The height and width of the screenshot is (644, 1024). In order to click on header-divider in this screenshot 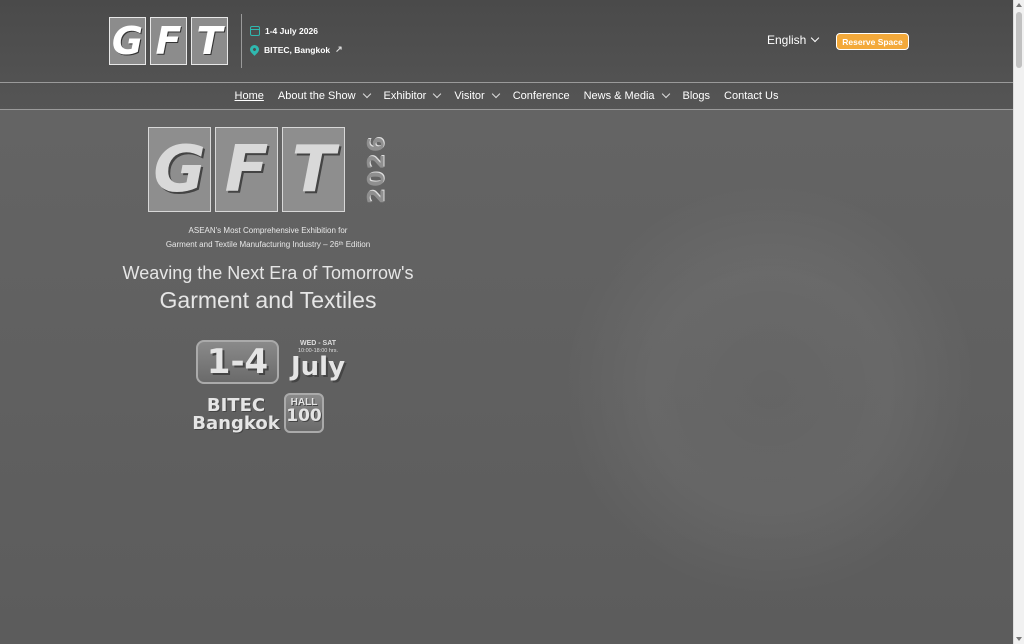, I will do `click(241, 41)`.